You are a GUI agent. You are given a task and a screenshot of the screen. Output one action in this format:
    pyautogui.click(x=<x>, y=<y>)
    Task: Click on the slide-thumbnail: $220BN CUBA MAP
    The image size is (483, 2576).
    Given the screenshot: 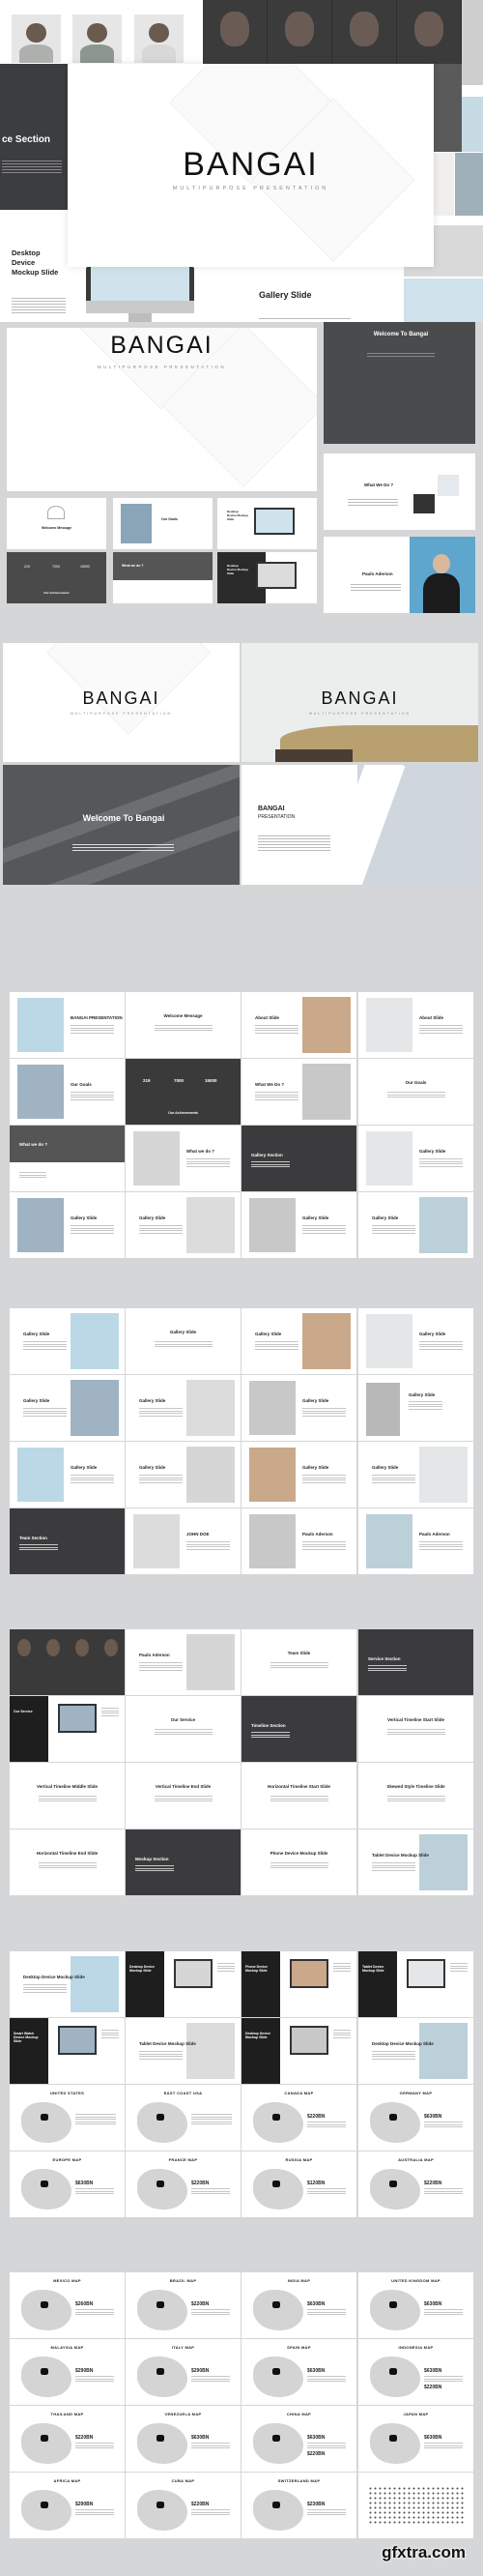 What is the action you would take?
    pyautogui.click(x=183, y=2505)
    